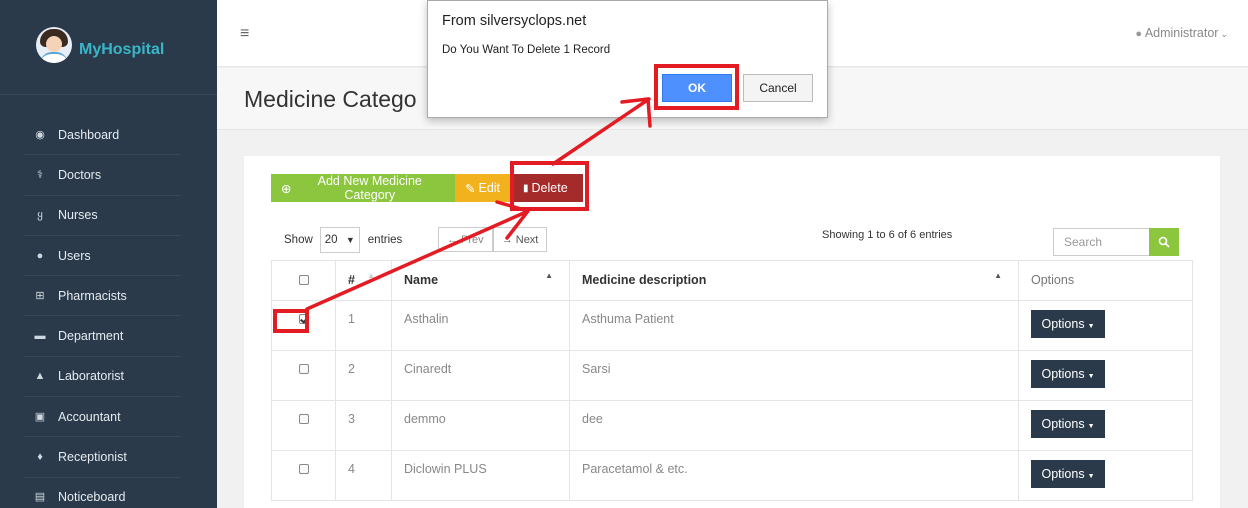 The image size is (1248, 508). I want to click on row-description: dee, so click(794, 425).